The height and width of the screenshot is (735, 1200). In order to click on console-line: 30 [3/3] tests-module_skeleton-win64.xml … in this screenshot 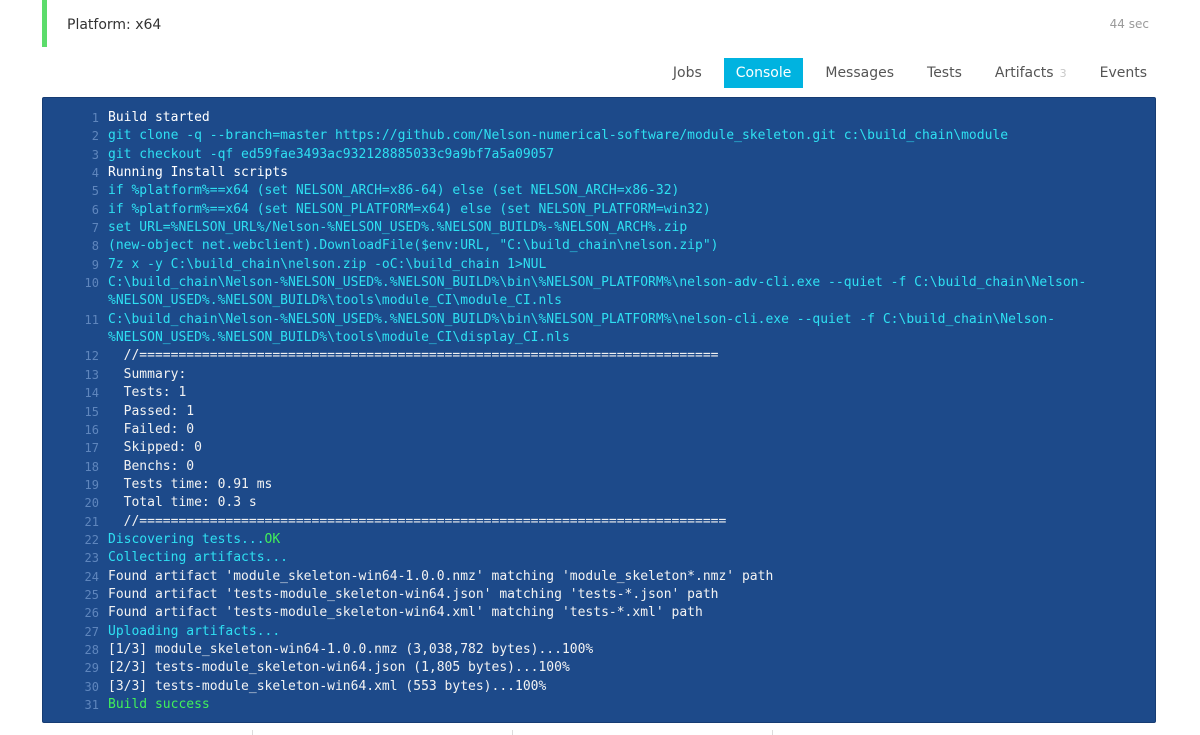, I will do `click(599, 687)`.